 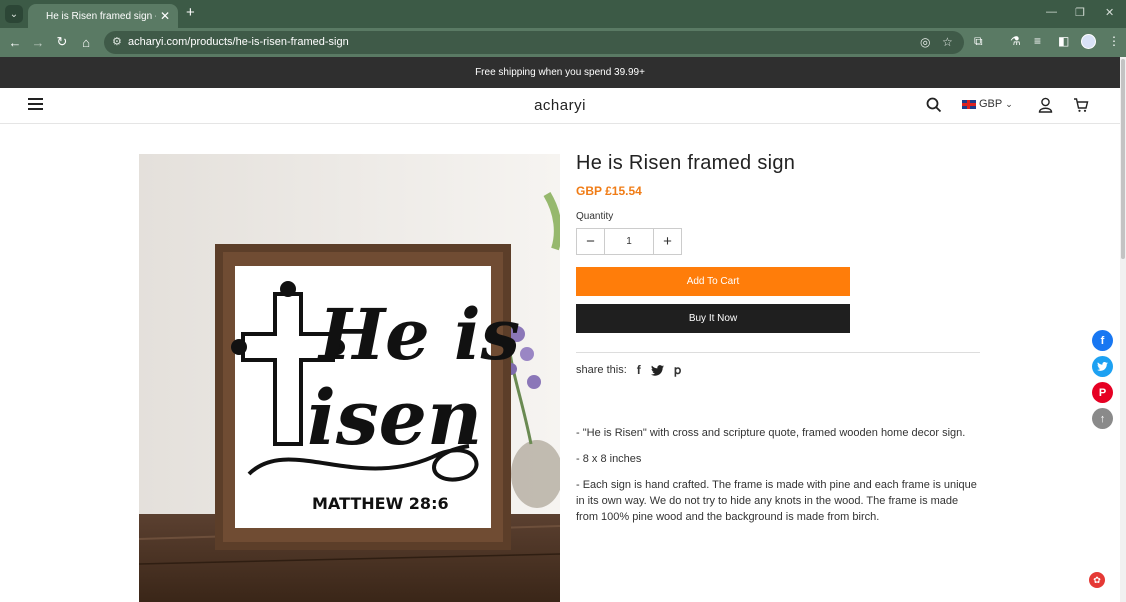 What do you see at coordinates (1109, 12) in the screenshot?
I see `window-close-icon: ✕` at bounding box center [1109, 12].